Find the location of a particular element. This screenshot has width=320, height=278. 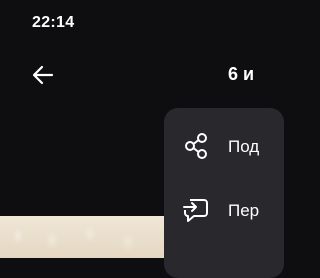

back-button is located at coordinates (43, 75).